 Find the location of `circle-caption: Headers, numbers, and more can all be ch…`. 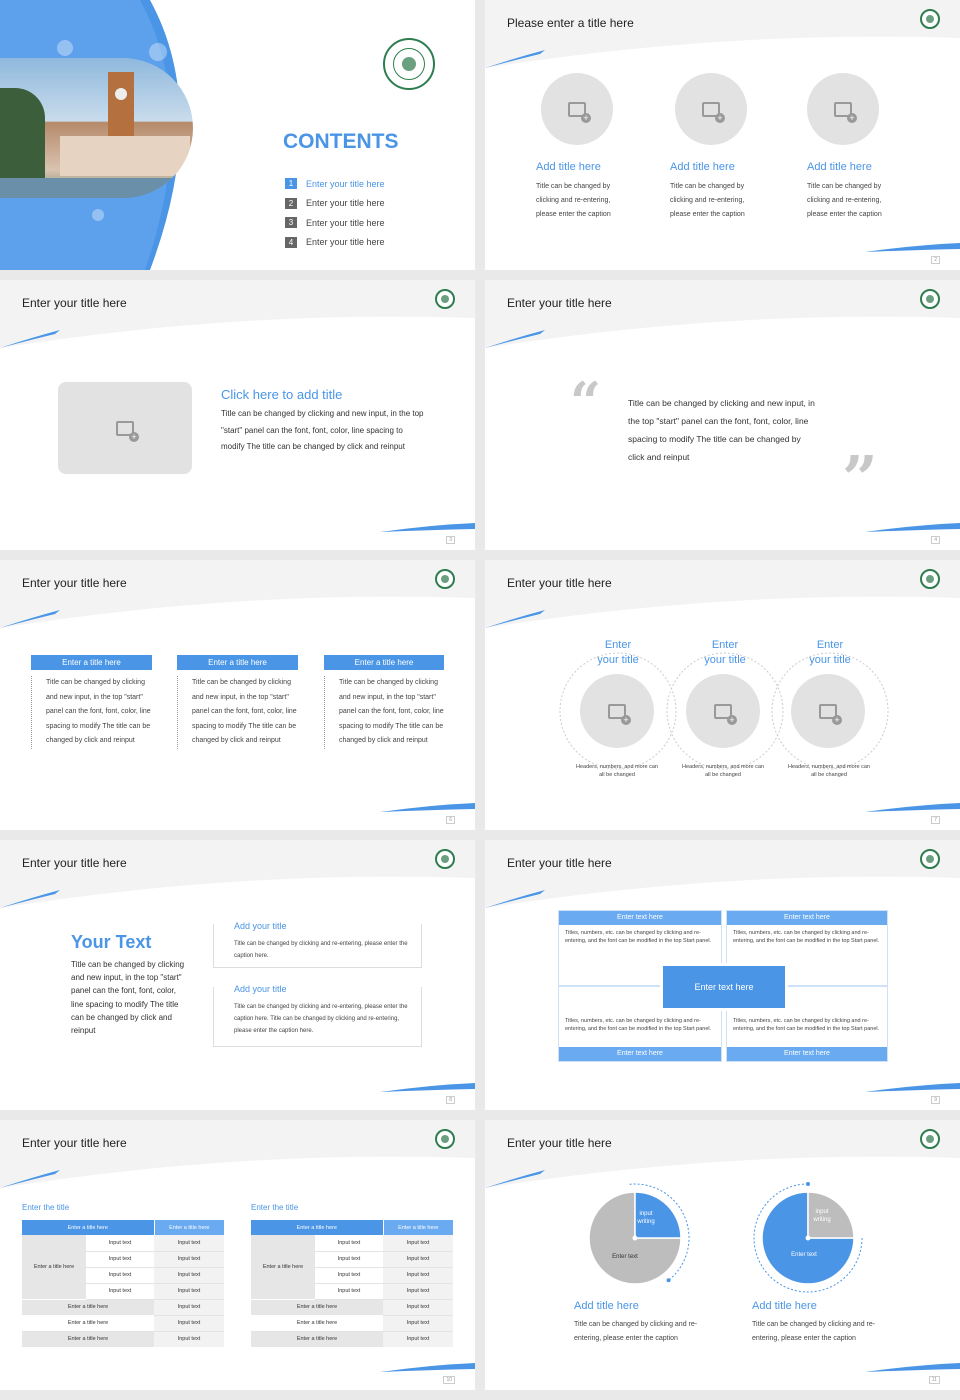

circle-caption: Headers, numbers, and more can all be ch… is located at coordinates (723, 771).